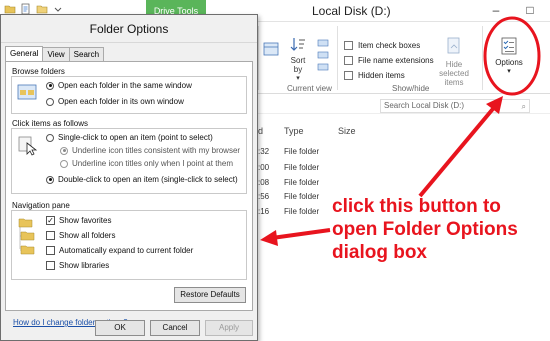 The image size is (550, 341). I want to click on search-input: Search Local Disk (D:) ⌕, so click(455, 106).